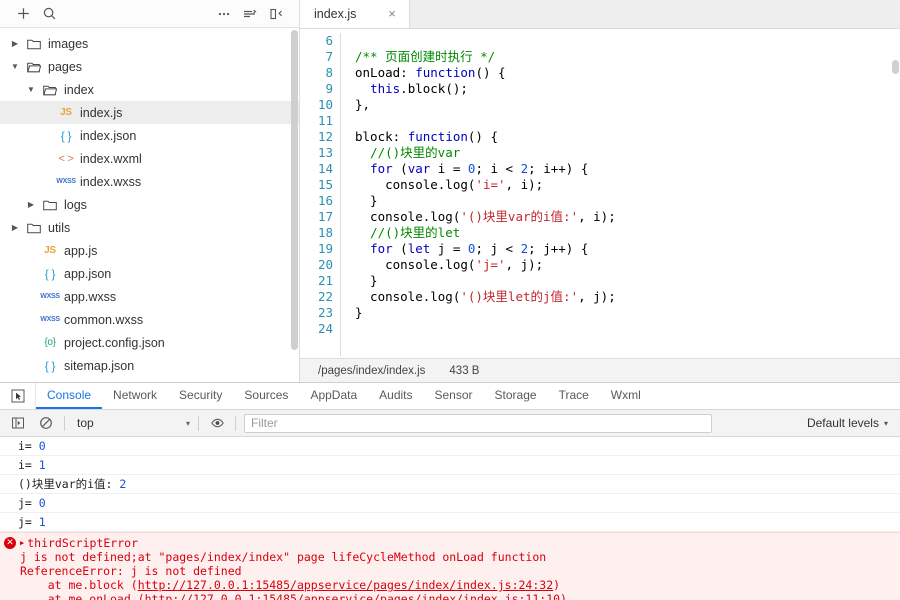 The image size is (900, 600). What do you see at coordinates (325, 264) in the screenshot?
I see `line-number: 20` at bounding box center [325, 264].